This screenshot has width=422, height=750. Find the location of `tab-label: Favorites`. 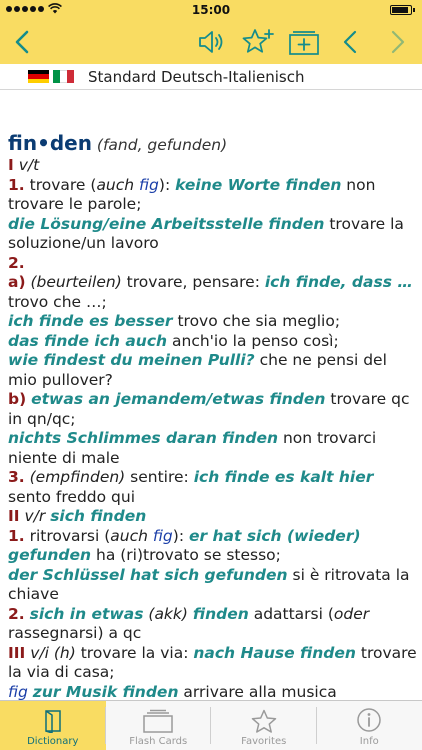

tab-label: Favorites is located at coordinates (264, 741).